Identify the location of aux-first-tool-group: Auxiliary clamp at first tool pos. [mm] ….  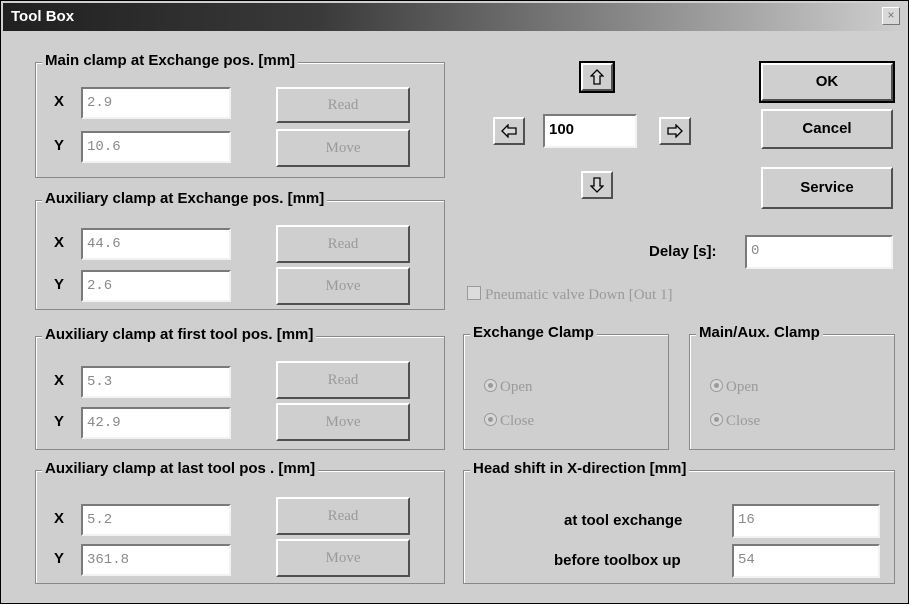
(240, 388).